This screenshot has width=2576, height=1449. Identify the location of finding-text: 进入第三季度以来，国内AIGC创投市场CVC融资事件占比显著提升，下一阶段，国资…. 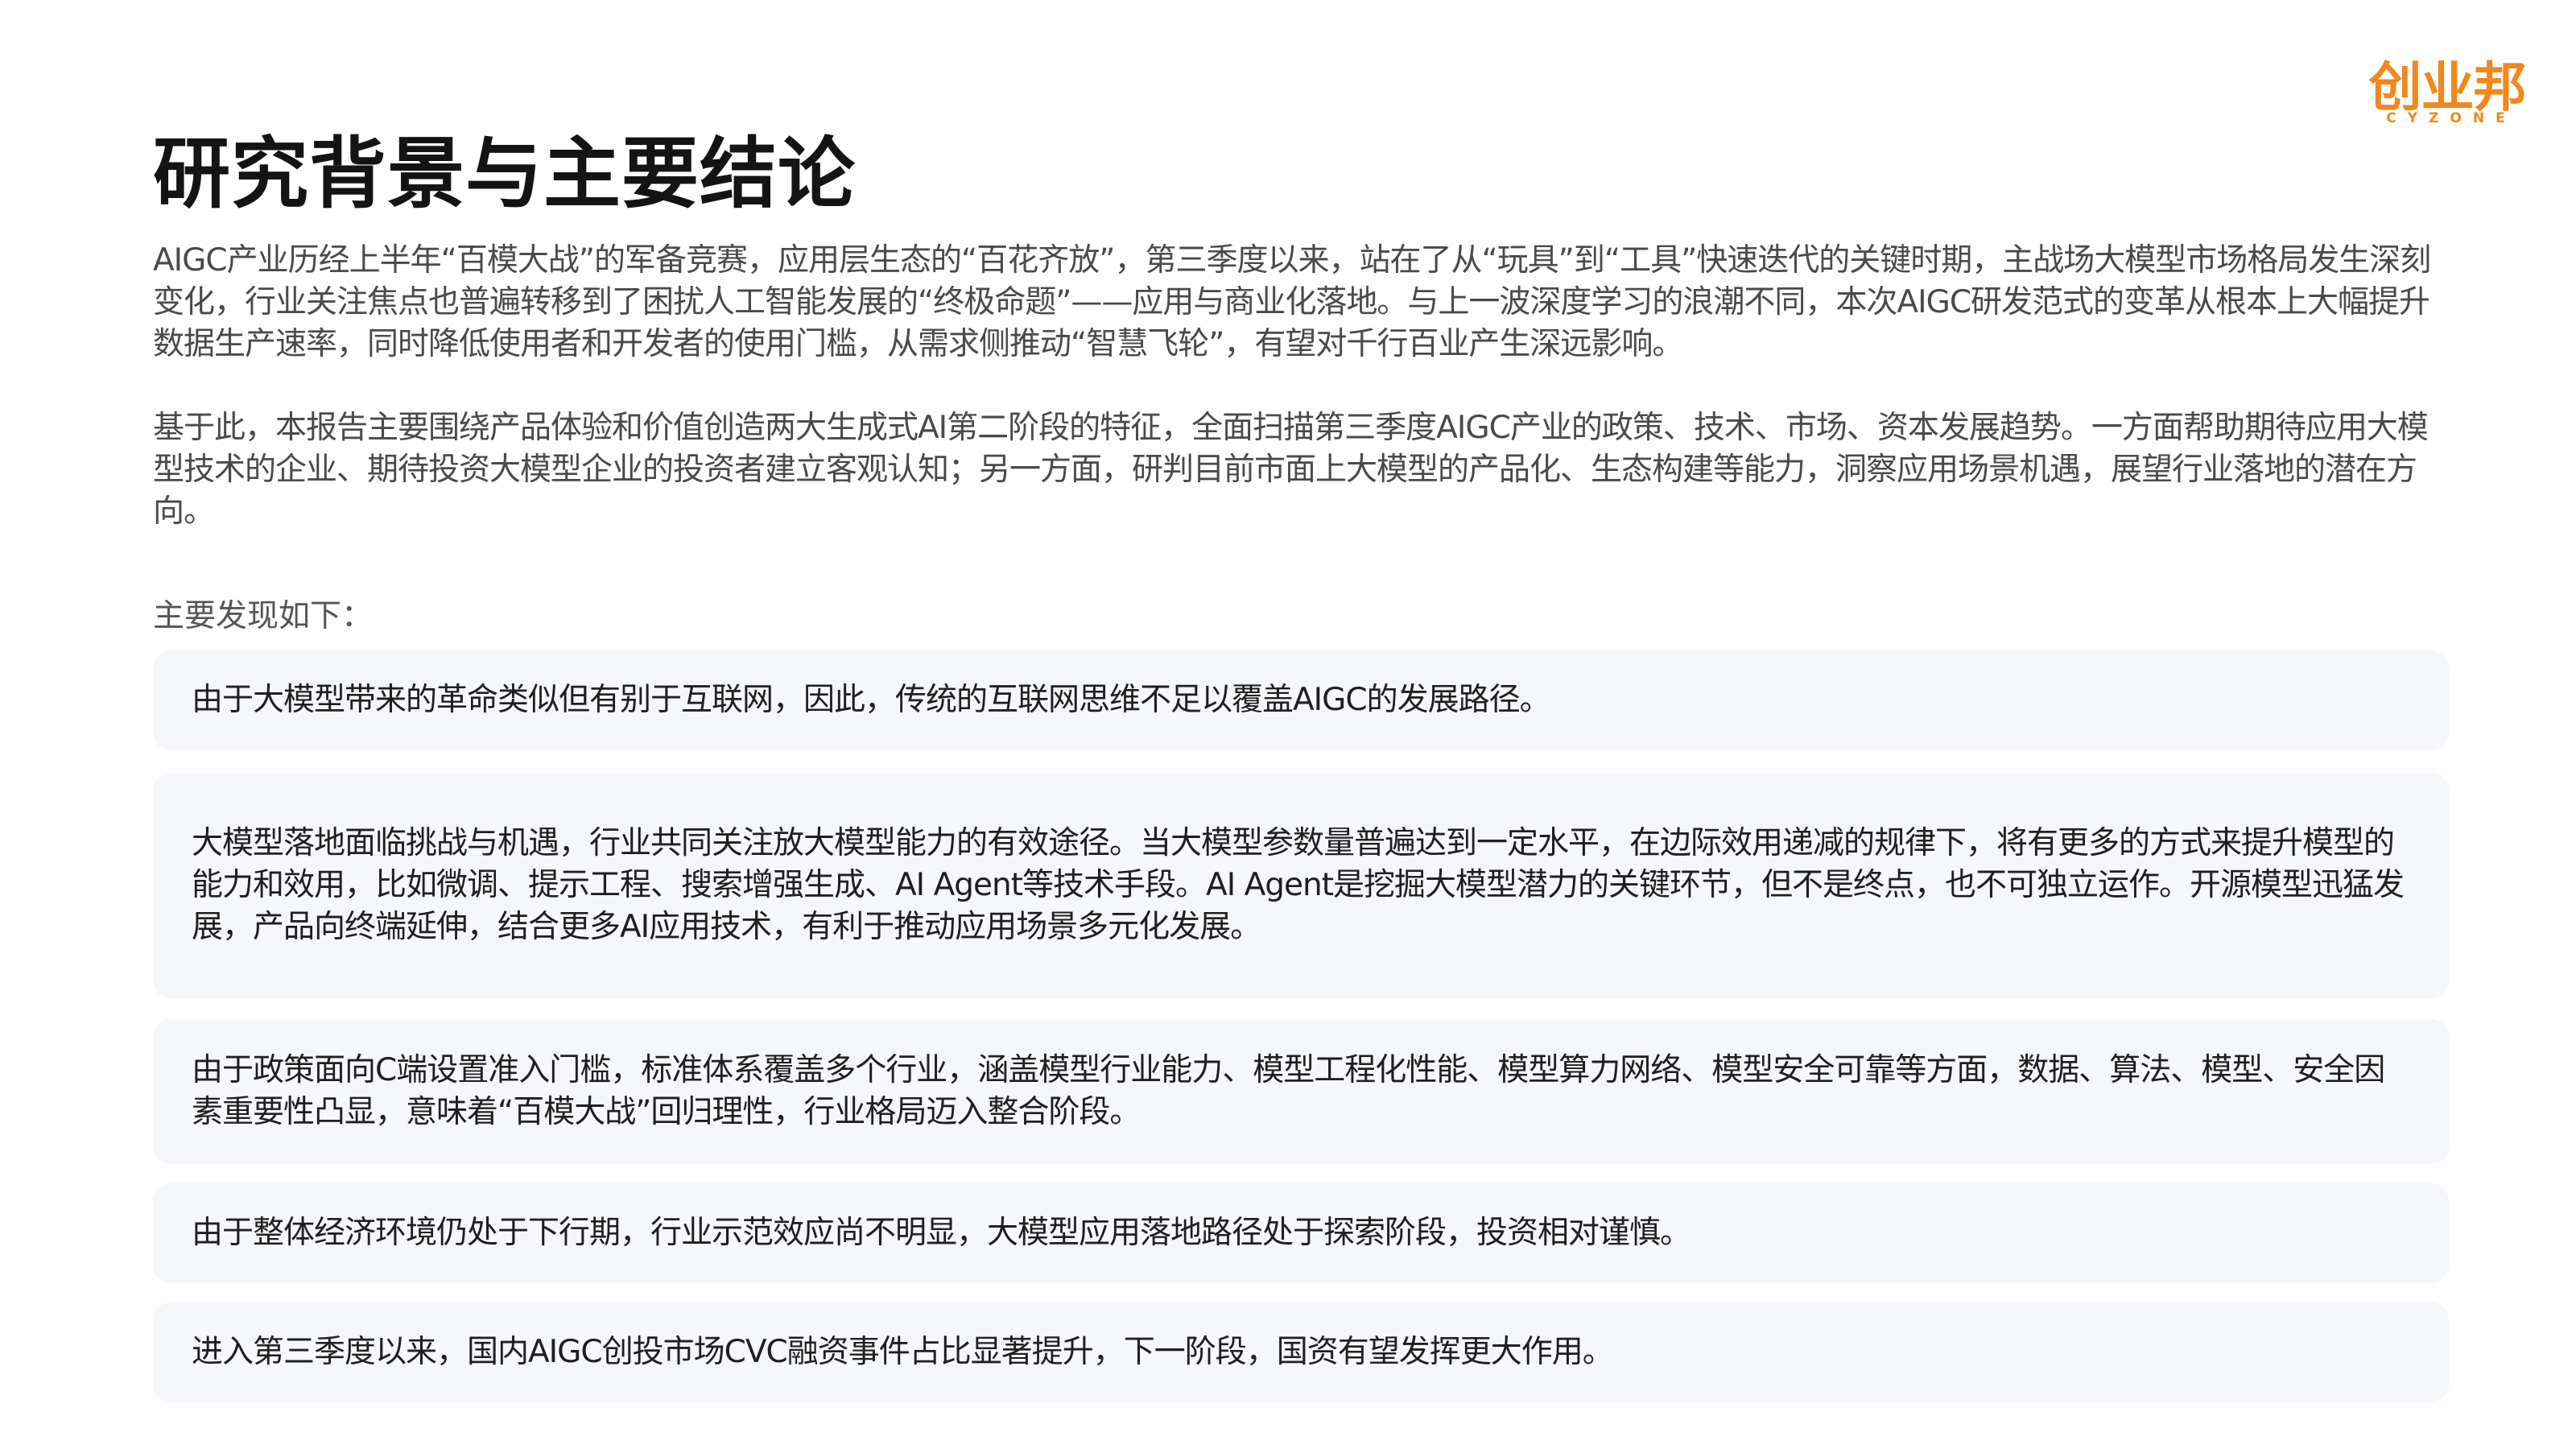
(903, 1352).